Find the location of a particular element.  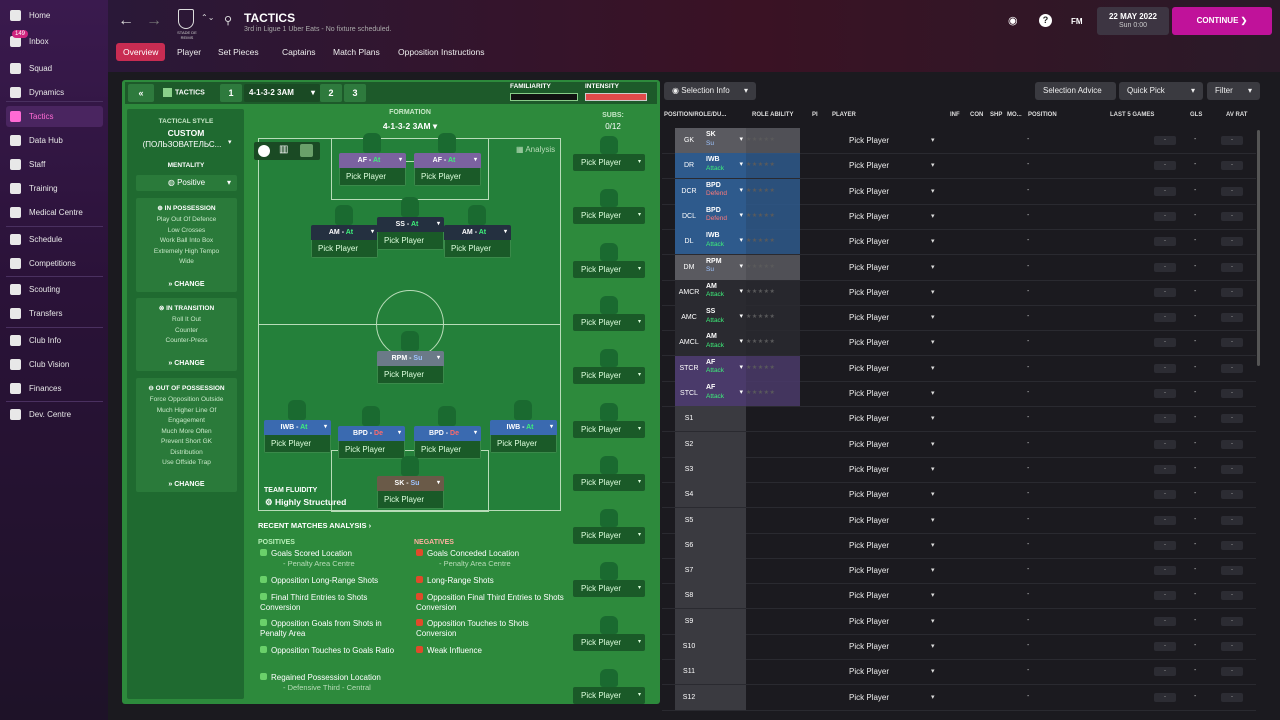

sidebar-item-club-info: Club Info is located at coordinates (54, 340).